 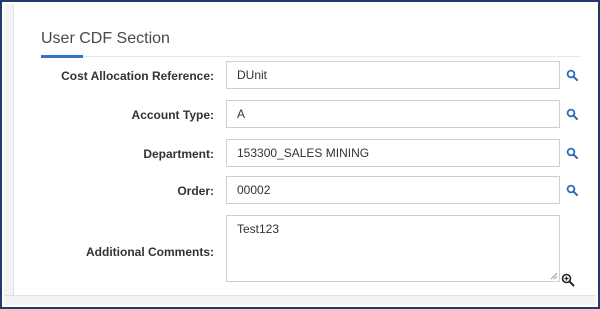 I want to click on section-divider, so click(x=311, y=56).